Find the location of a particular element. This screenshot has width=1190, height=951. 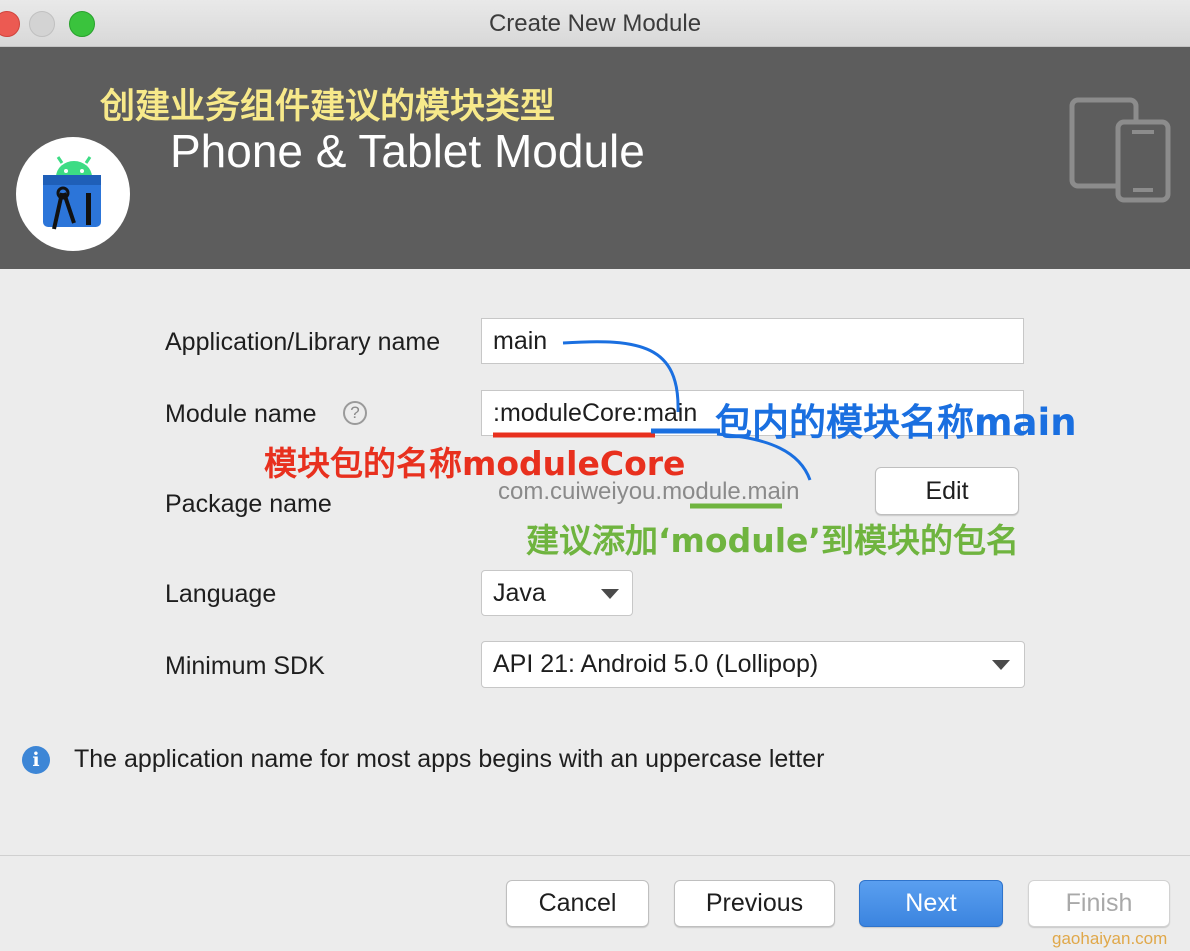

module-inner-name-annotation: 包内的模块名称main is located at coordinates (896, 422).